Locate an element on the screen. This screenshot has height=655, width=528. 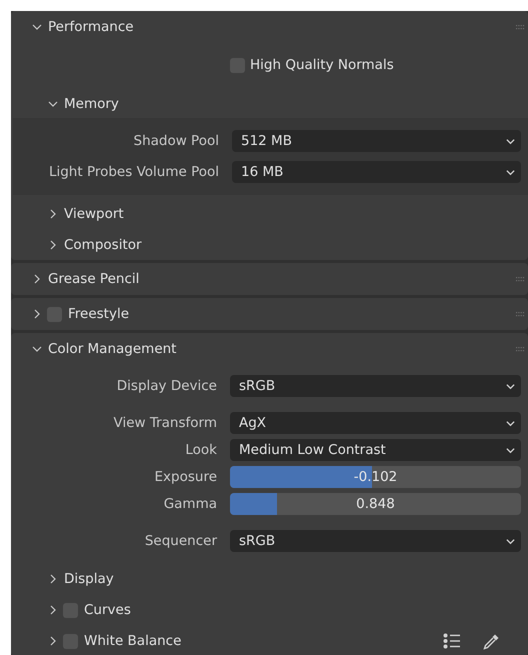
subpanel-title: Memory is located at coordinates (91, 104).